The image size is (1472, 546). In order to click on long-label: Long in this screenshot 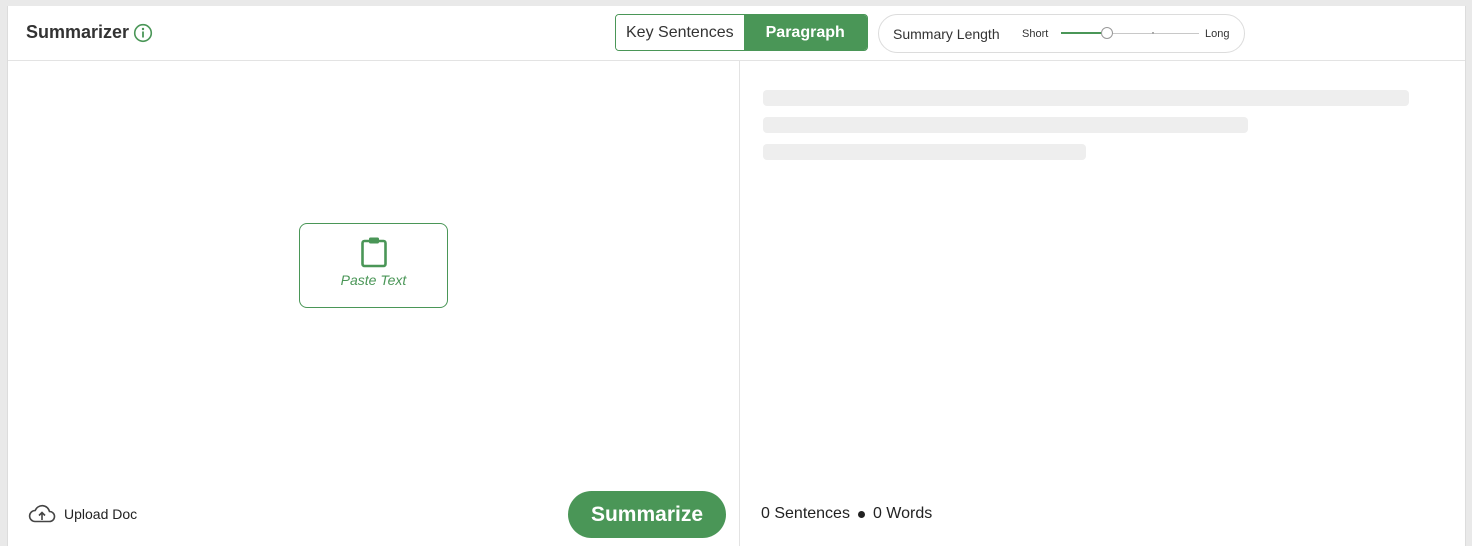, I will do `click(1217, 34)`.